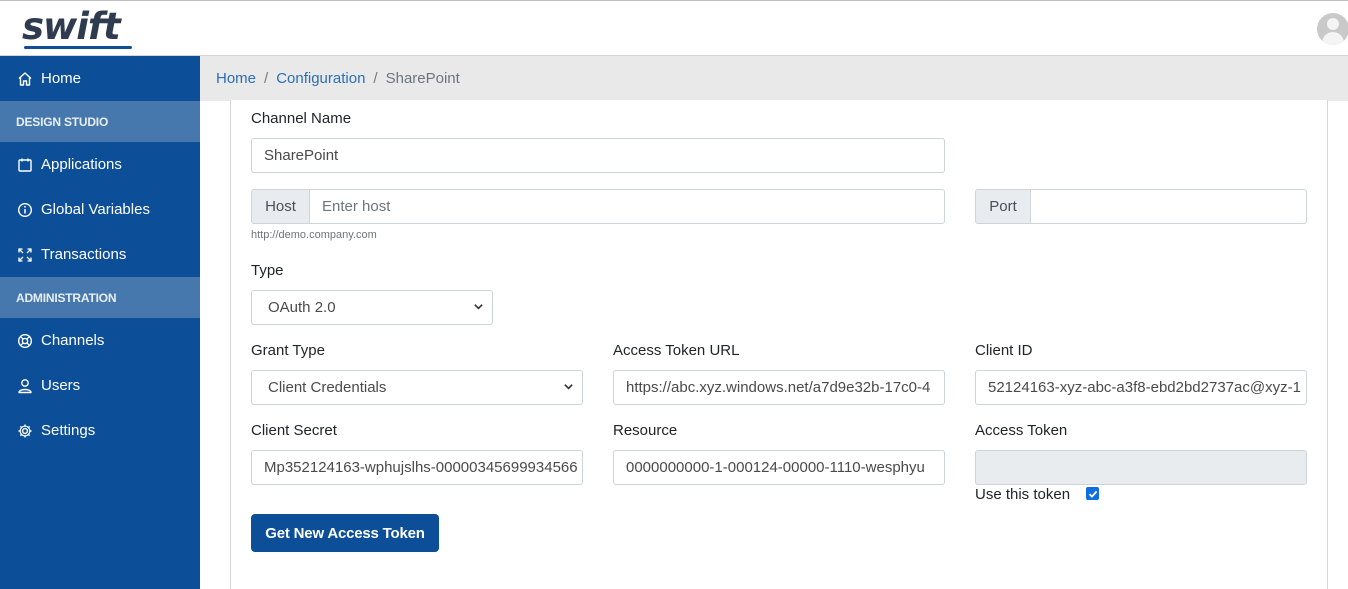  What do you see at coordinates (25, 431) in the screenshot?
I see `gear-icon` at bounding box center [25, 431].